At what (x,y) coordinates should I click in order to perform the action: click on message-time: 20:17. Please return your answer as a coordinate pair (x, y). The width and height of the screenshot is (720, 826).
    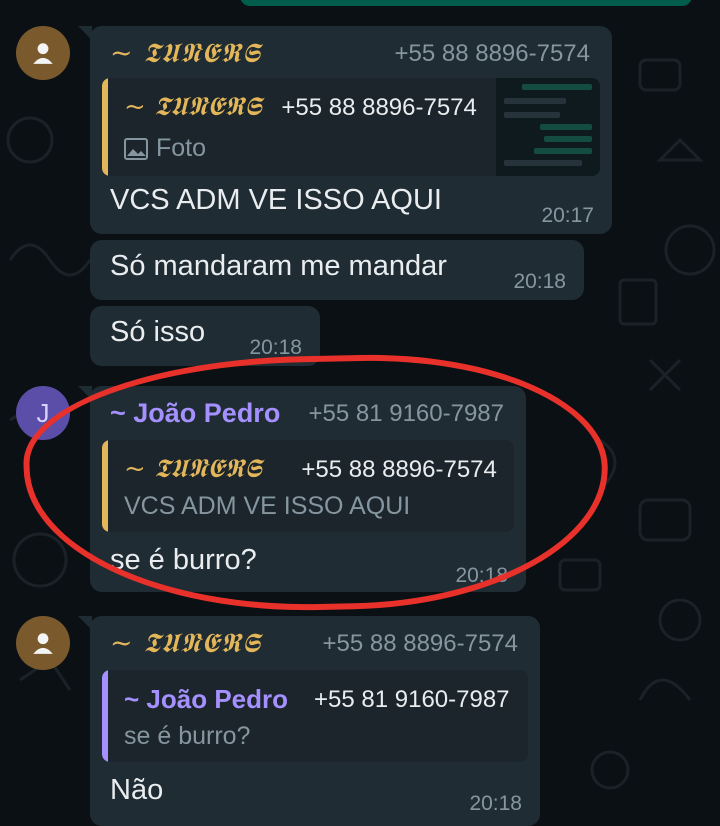
    Looking at the image, I should click on (567, 215).